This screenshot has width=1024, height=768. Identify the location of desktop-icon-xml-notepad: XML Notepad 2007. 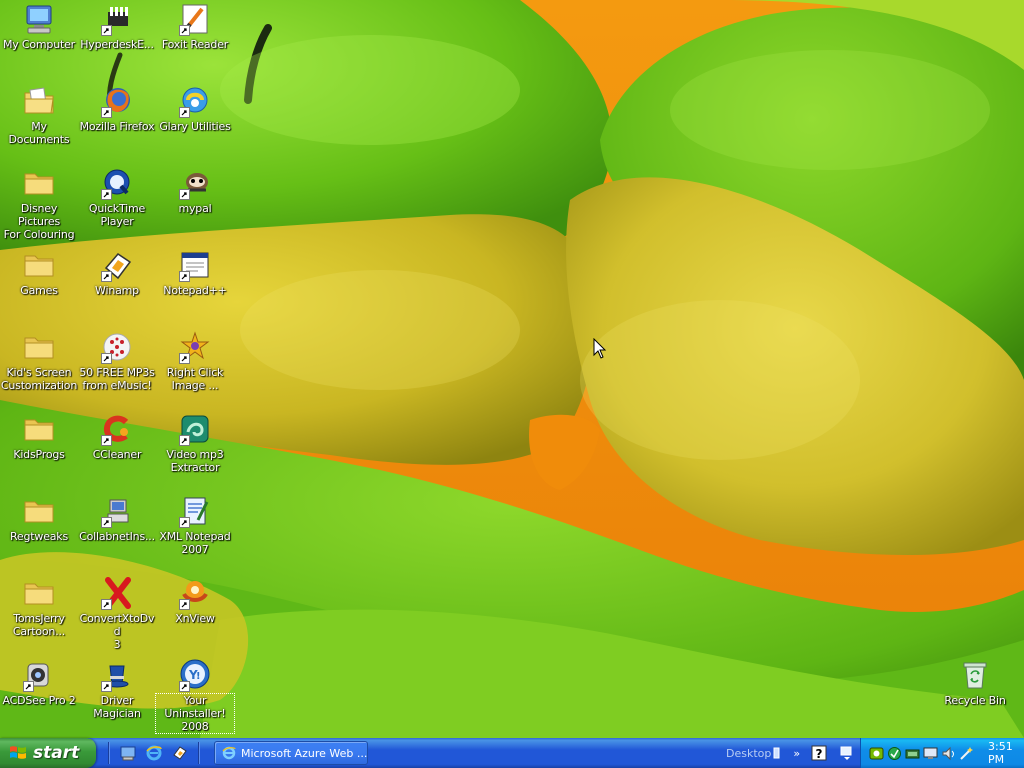
(195, 525).